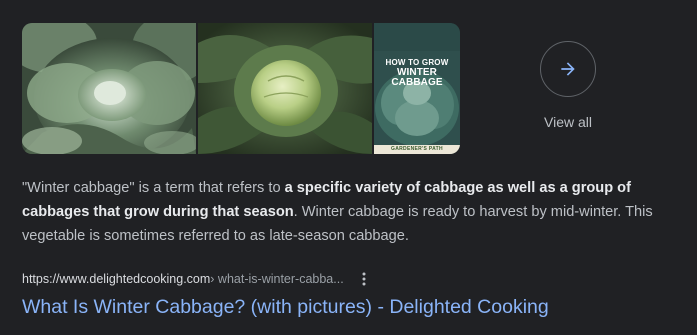 The image size is (697, 335). Describe the element at coordinates (417, 77) in the screenshot. I see `pin-title-line-2: WINTER CABBAGE` at that location.